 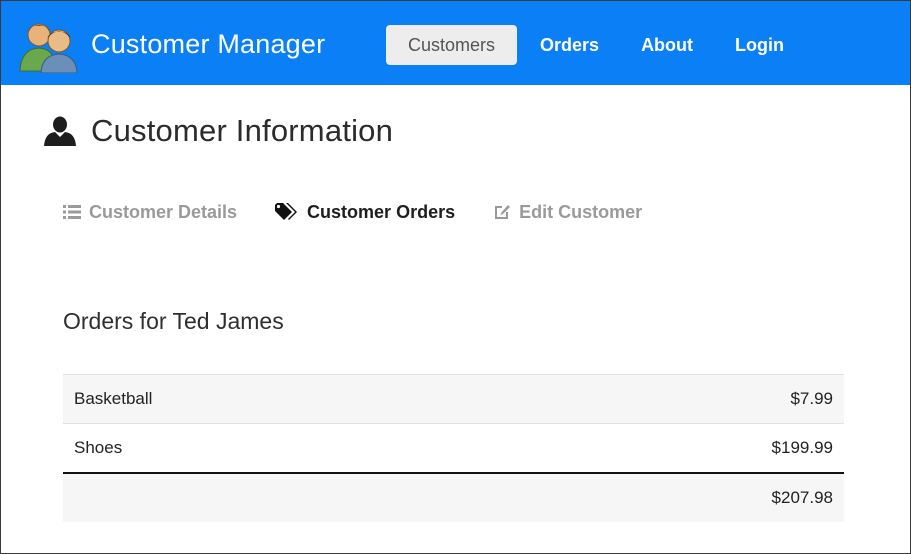 I want to click on product-cell: Shoes, so click(x=276, y=448).